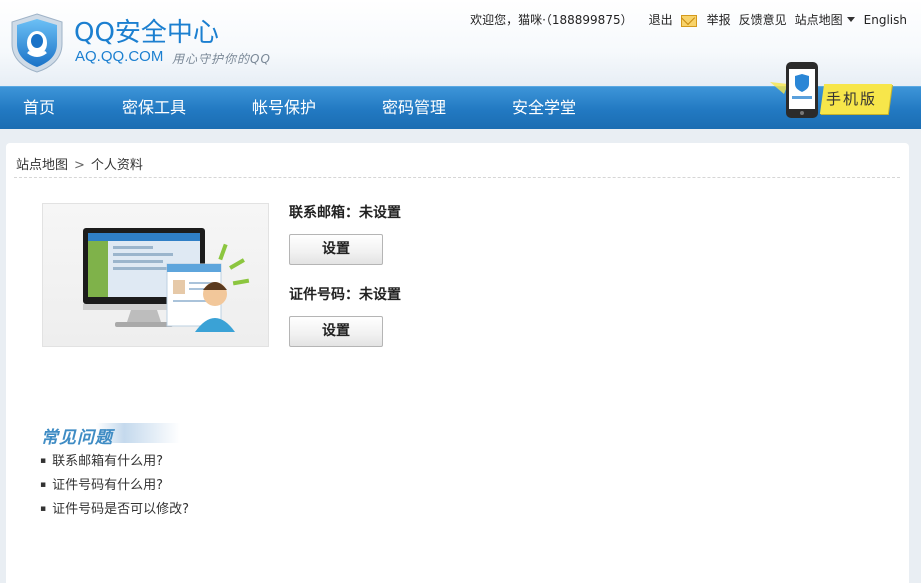 This screenshot has width=921, height=583. I want to click on breadcrumb: 站点地图 > 个人资料, so click(79, 163).